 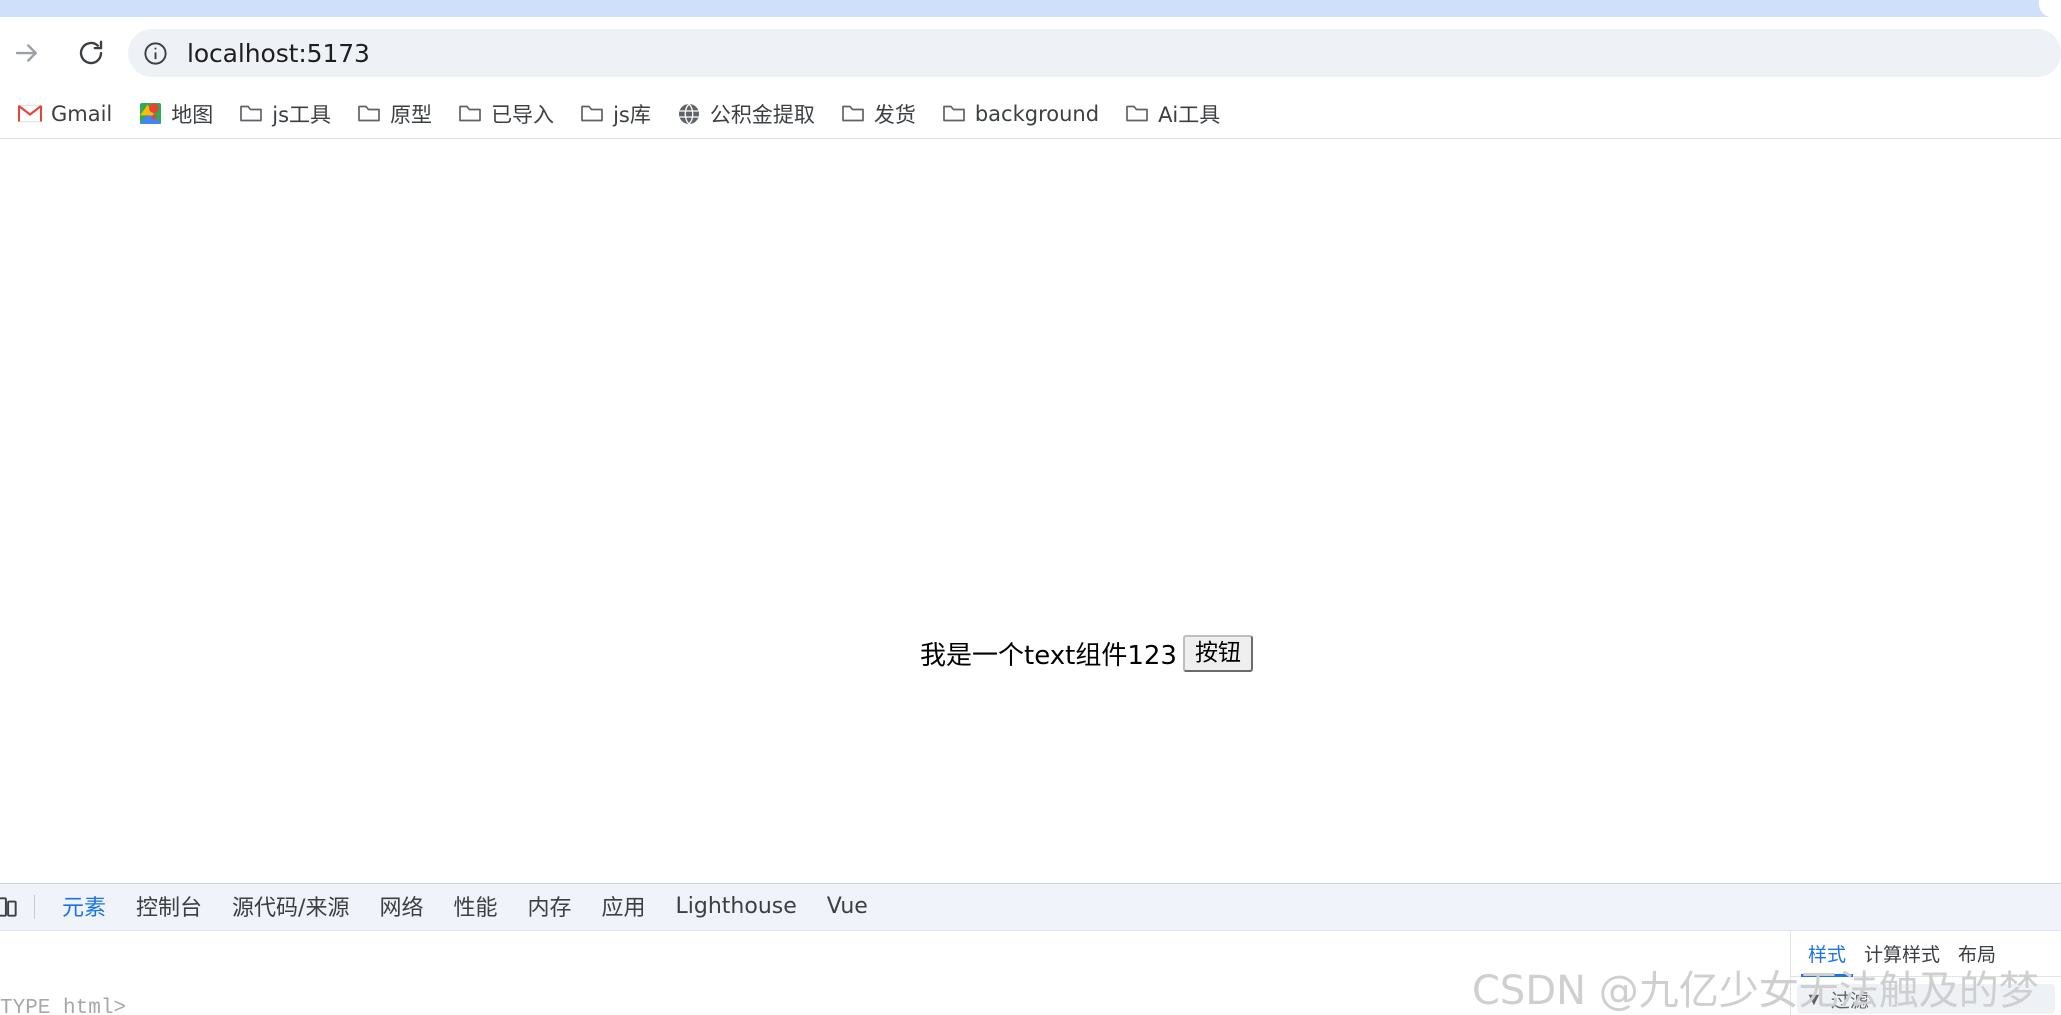 I want to click on page-content-row: 我是一个text组件123 按钮, so click(x=1086, y=653).